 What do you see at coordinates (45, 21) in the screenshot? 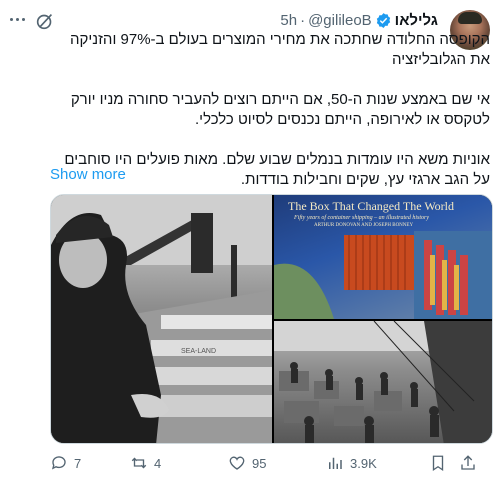
I see `grok-icon` at bounding box center [45, 21].